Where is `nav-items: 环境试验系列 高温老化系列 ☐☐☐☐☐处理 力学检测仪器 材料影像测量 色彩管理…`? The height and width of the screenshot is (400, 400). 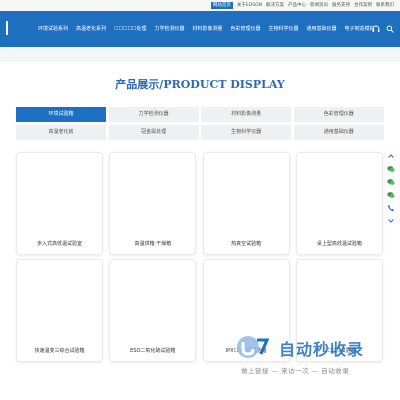 nav-items: 环境试验系列 高温老化系列 ☐☐☐☐☐处理 力学检测仪器 材料影像测量 色彩管理… is located at coordinates (210, 29).